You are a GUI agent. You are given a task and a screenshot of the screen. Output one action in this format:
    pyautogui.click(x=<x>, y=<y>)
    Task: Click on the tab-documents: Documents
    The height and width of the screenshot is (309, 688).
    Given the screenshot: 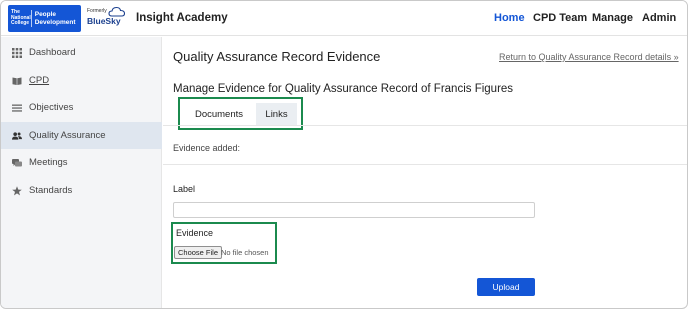 What is the action you would take?
    pyautogui.click(x=219, y=114)
    